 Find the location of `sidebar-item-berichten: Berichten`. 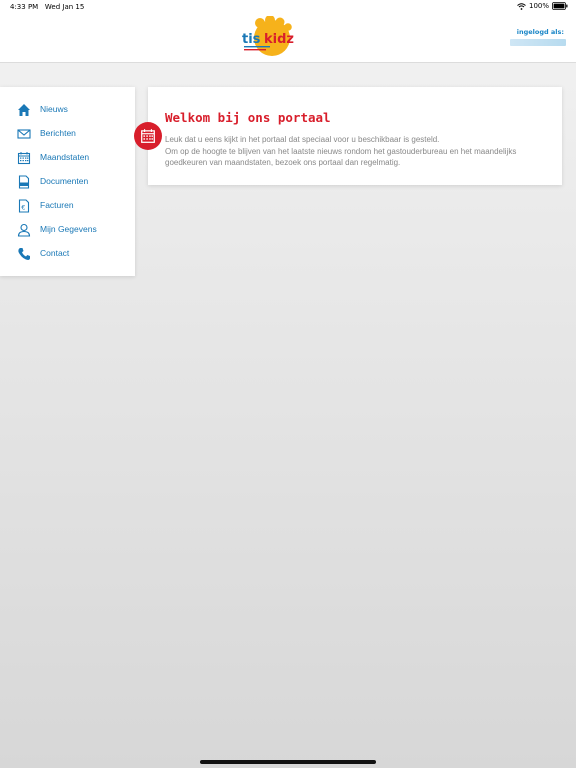

sidebar-item-berichten: Berichten is located at coordinates (67, 134).